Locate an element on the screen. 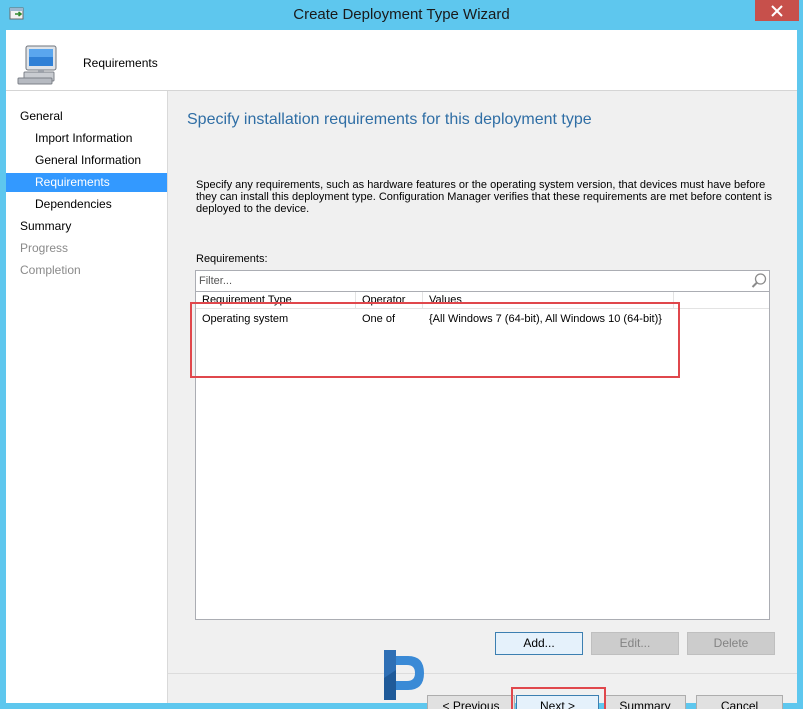  filter-box is located at coordinates (482, 281).